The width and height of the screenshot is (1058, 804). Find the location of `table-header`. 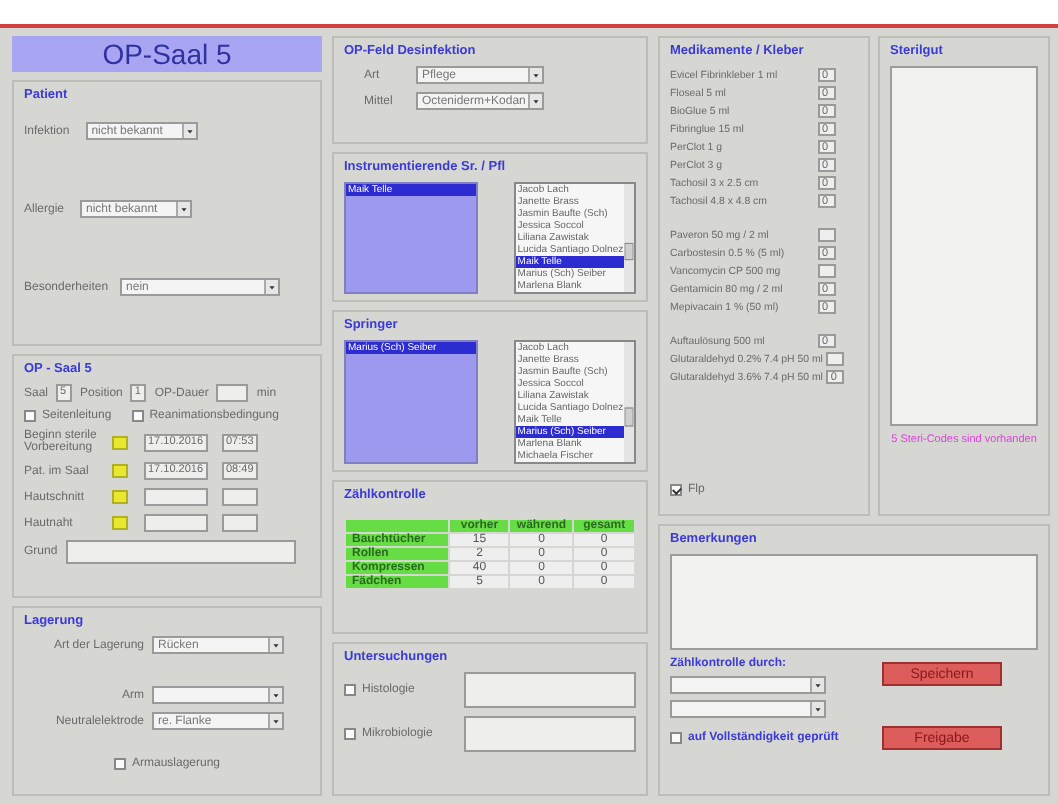

table-header is located at coordinates (397, 526).